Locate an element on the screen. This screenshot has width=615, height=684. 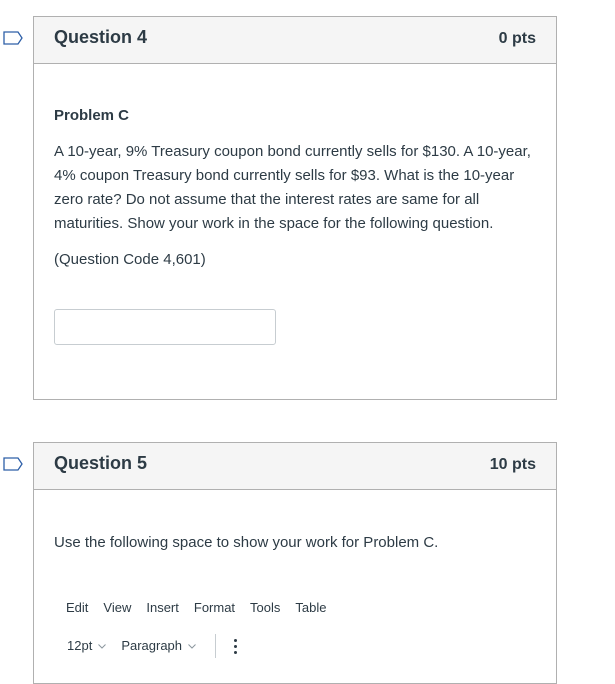
menu-edit: Edit is located at coordinates (77, 608).